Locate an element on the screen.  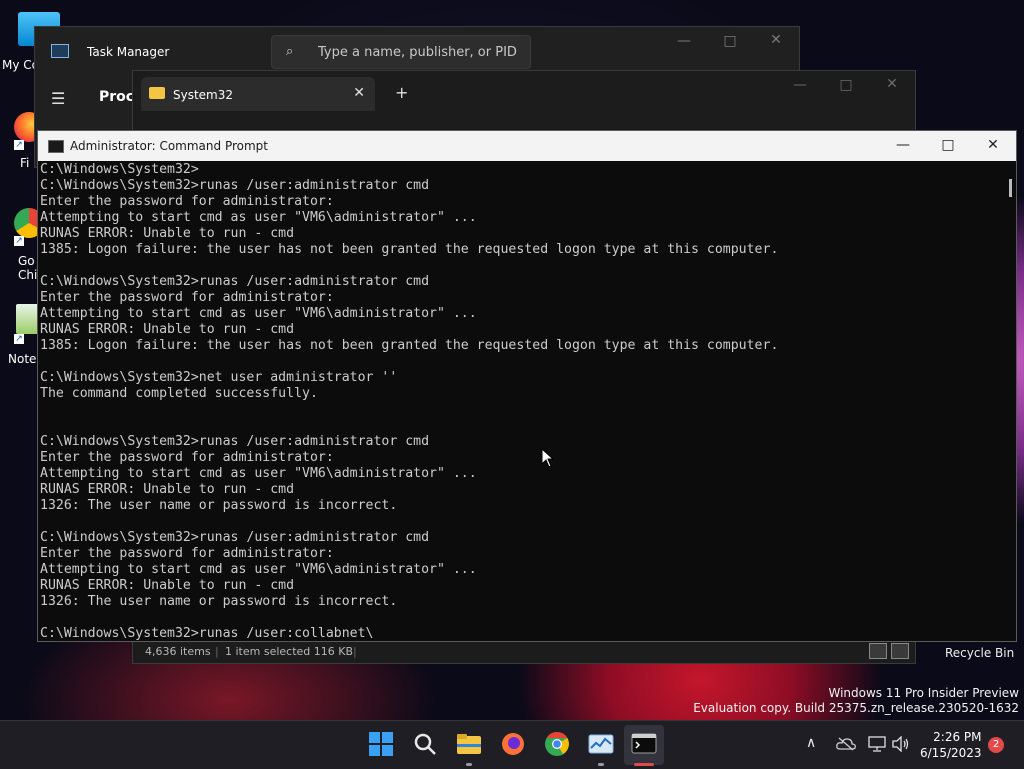
console-line: C:\Windows\System32> is located at coordinates (119, 169).